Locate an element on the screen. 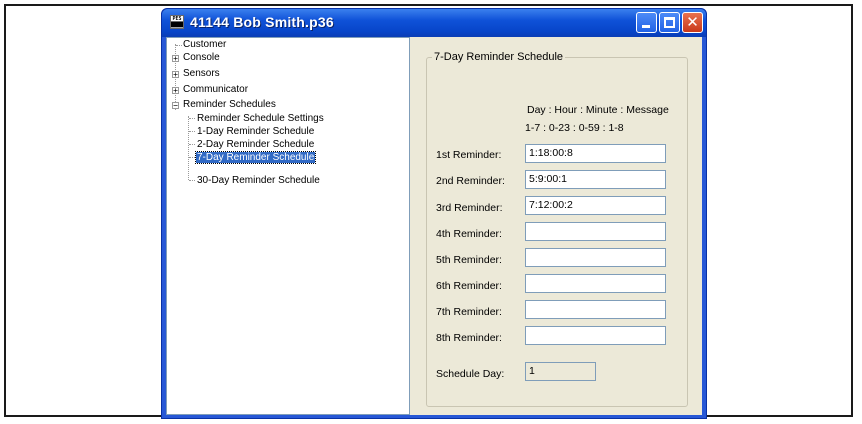 The height and width of the screenshot is (424, 862). group-title: 7-Day Reminder Schedule is located at coordinates (499, 57).